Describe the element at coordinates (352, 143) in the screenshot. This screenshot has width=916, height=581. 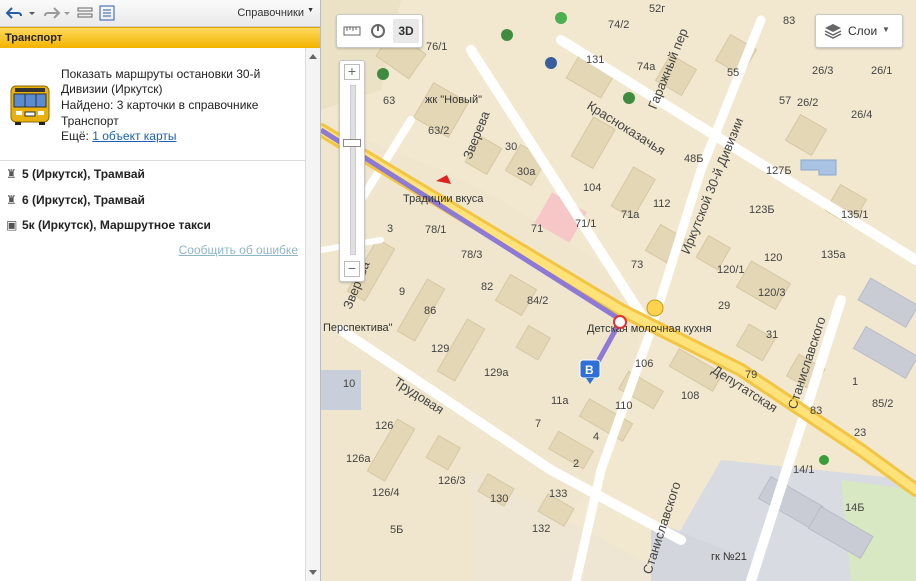
I see `zoom-slider-handle` at that location.